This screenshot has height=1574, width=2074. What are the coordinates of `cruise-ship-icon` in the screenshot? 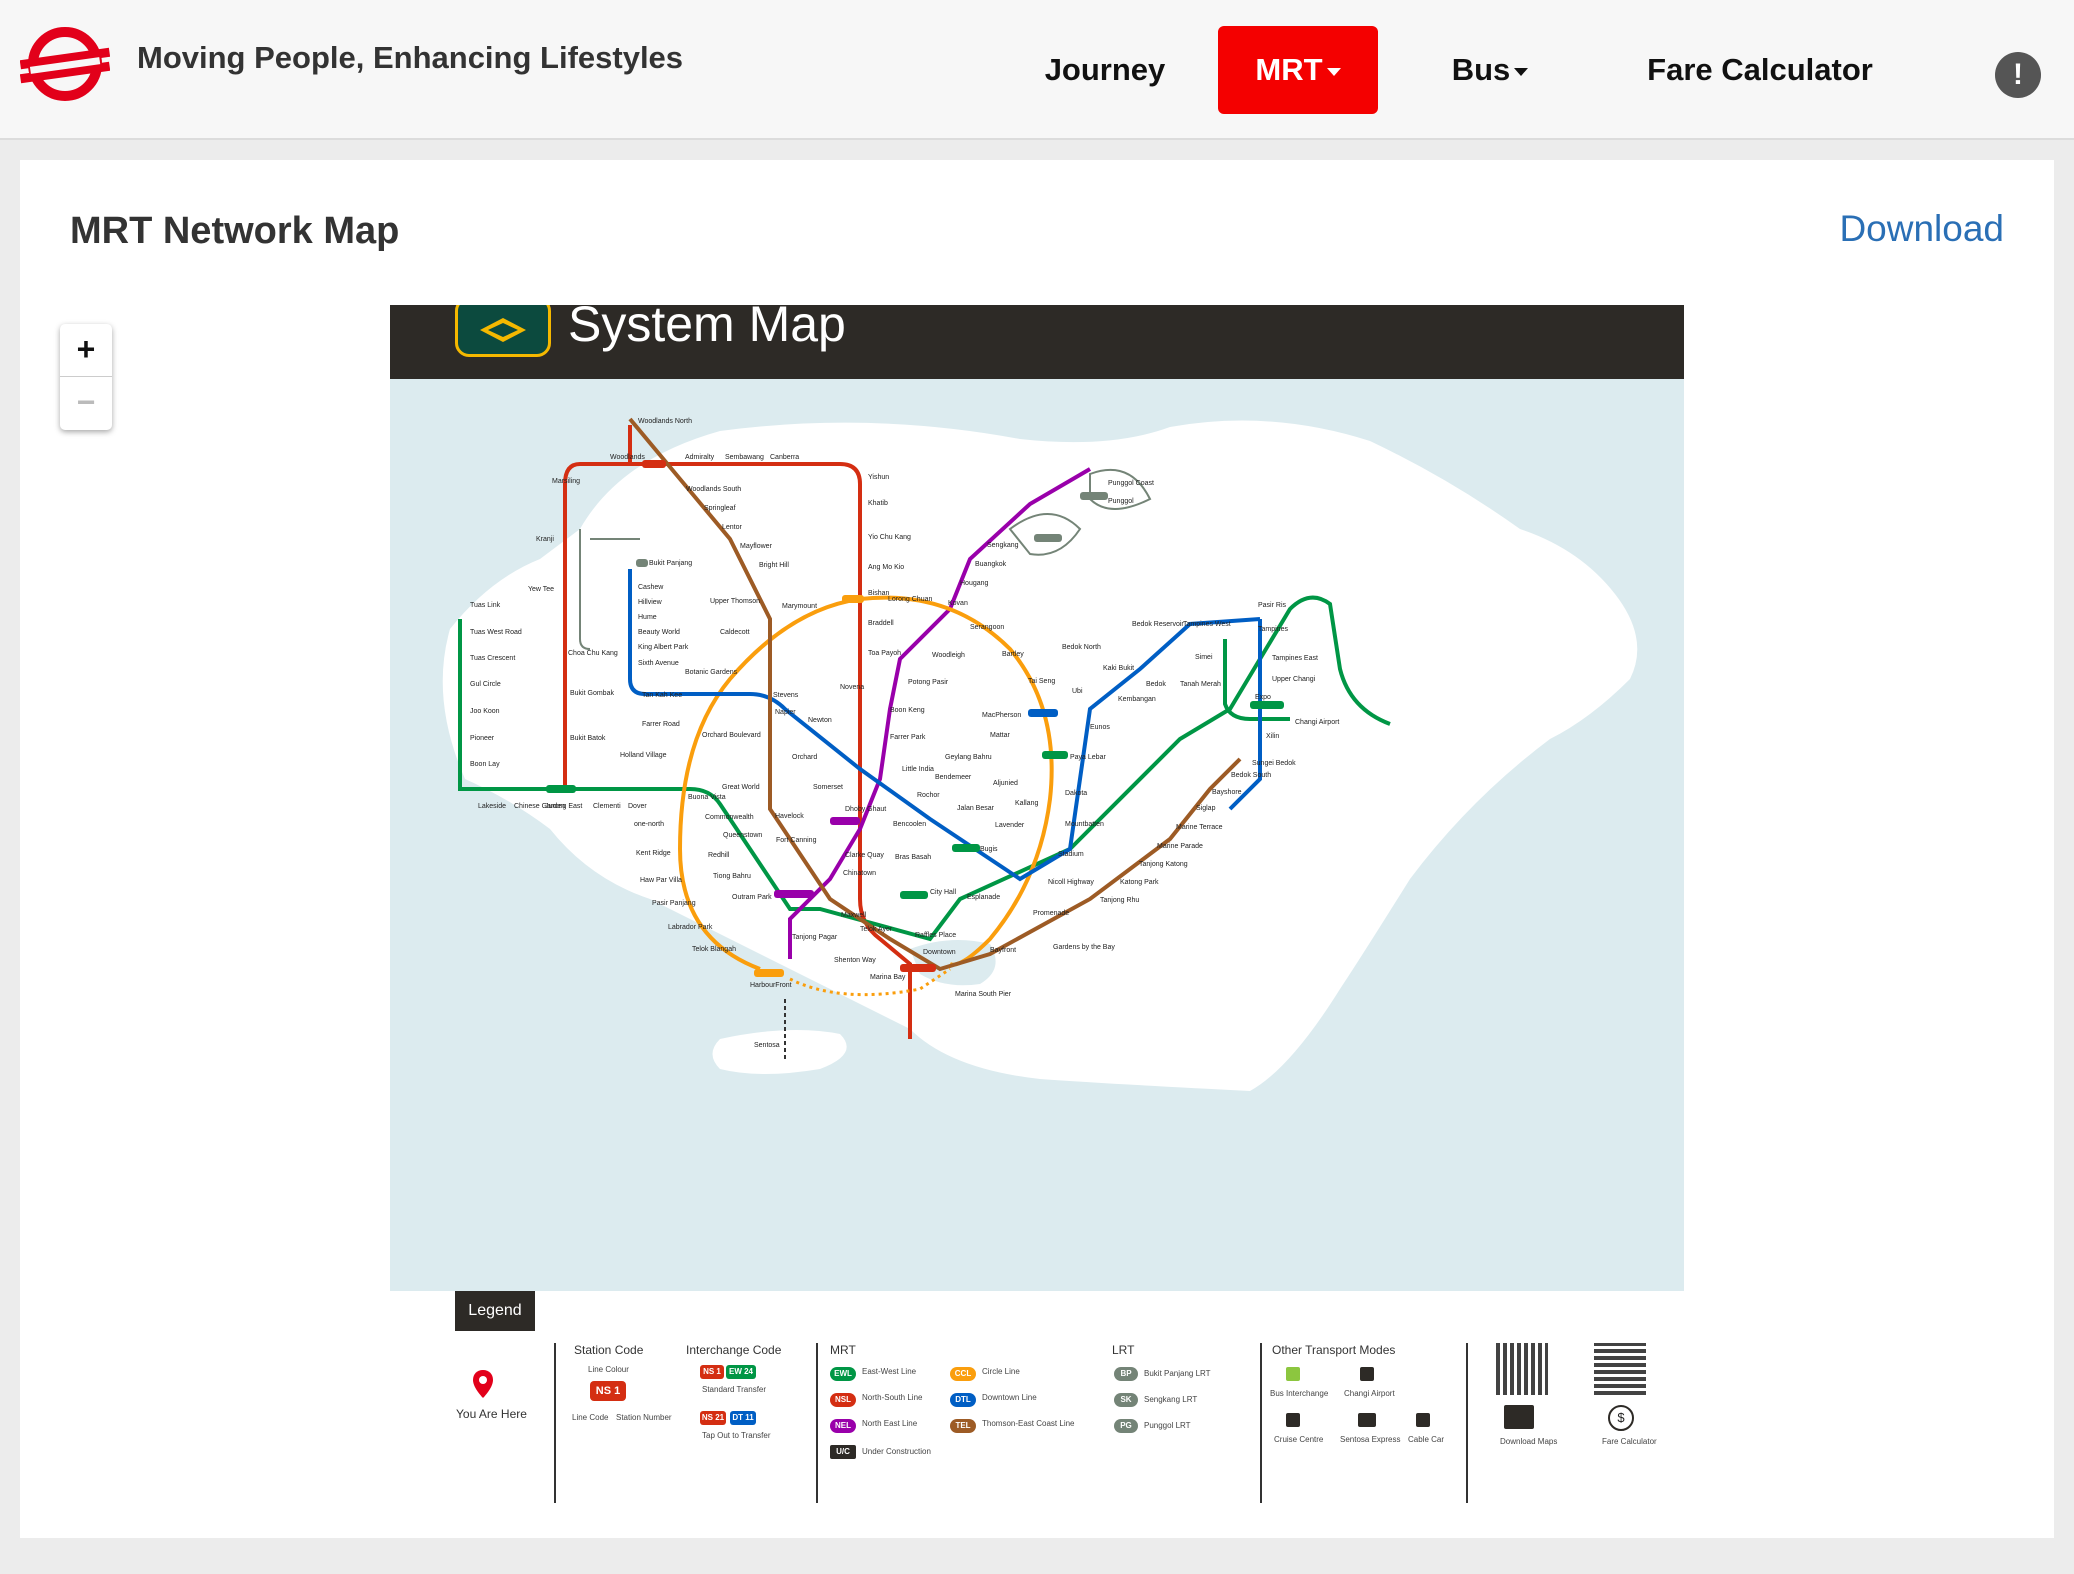 It's located at (1293, 1420).